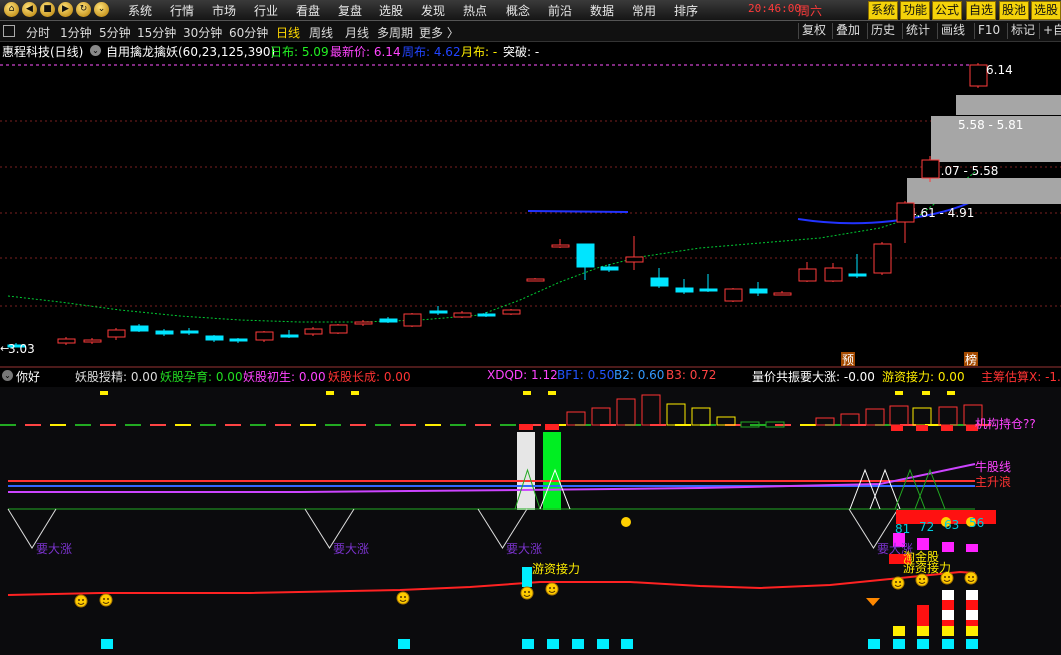  Describe the element at coordinates (350, 10) in the screenshot. I see `menu-item: 复盘` at that location.